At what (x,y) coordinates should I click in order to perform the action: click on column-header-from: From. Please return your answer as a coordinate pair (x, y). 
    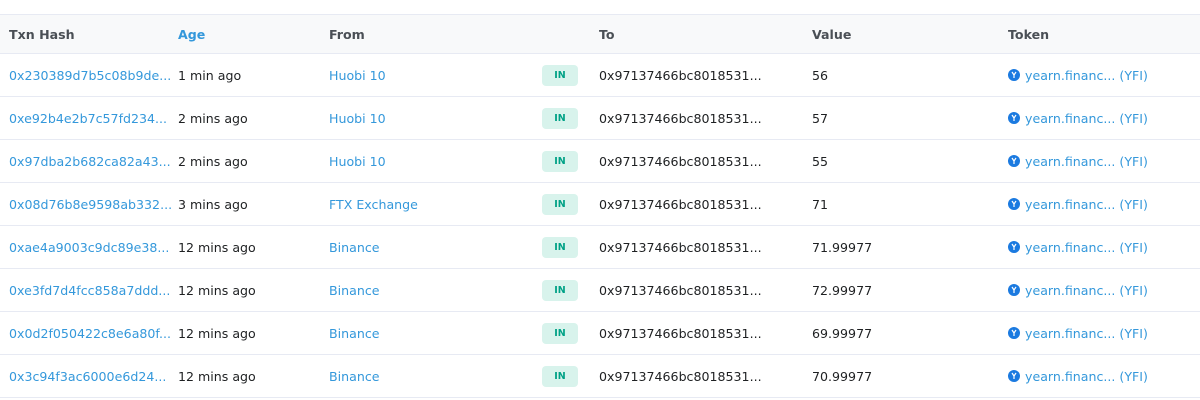
    Looking at the image, I should click on (347, 34).